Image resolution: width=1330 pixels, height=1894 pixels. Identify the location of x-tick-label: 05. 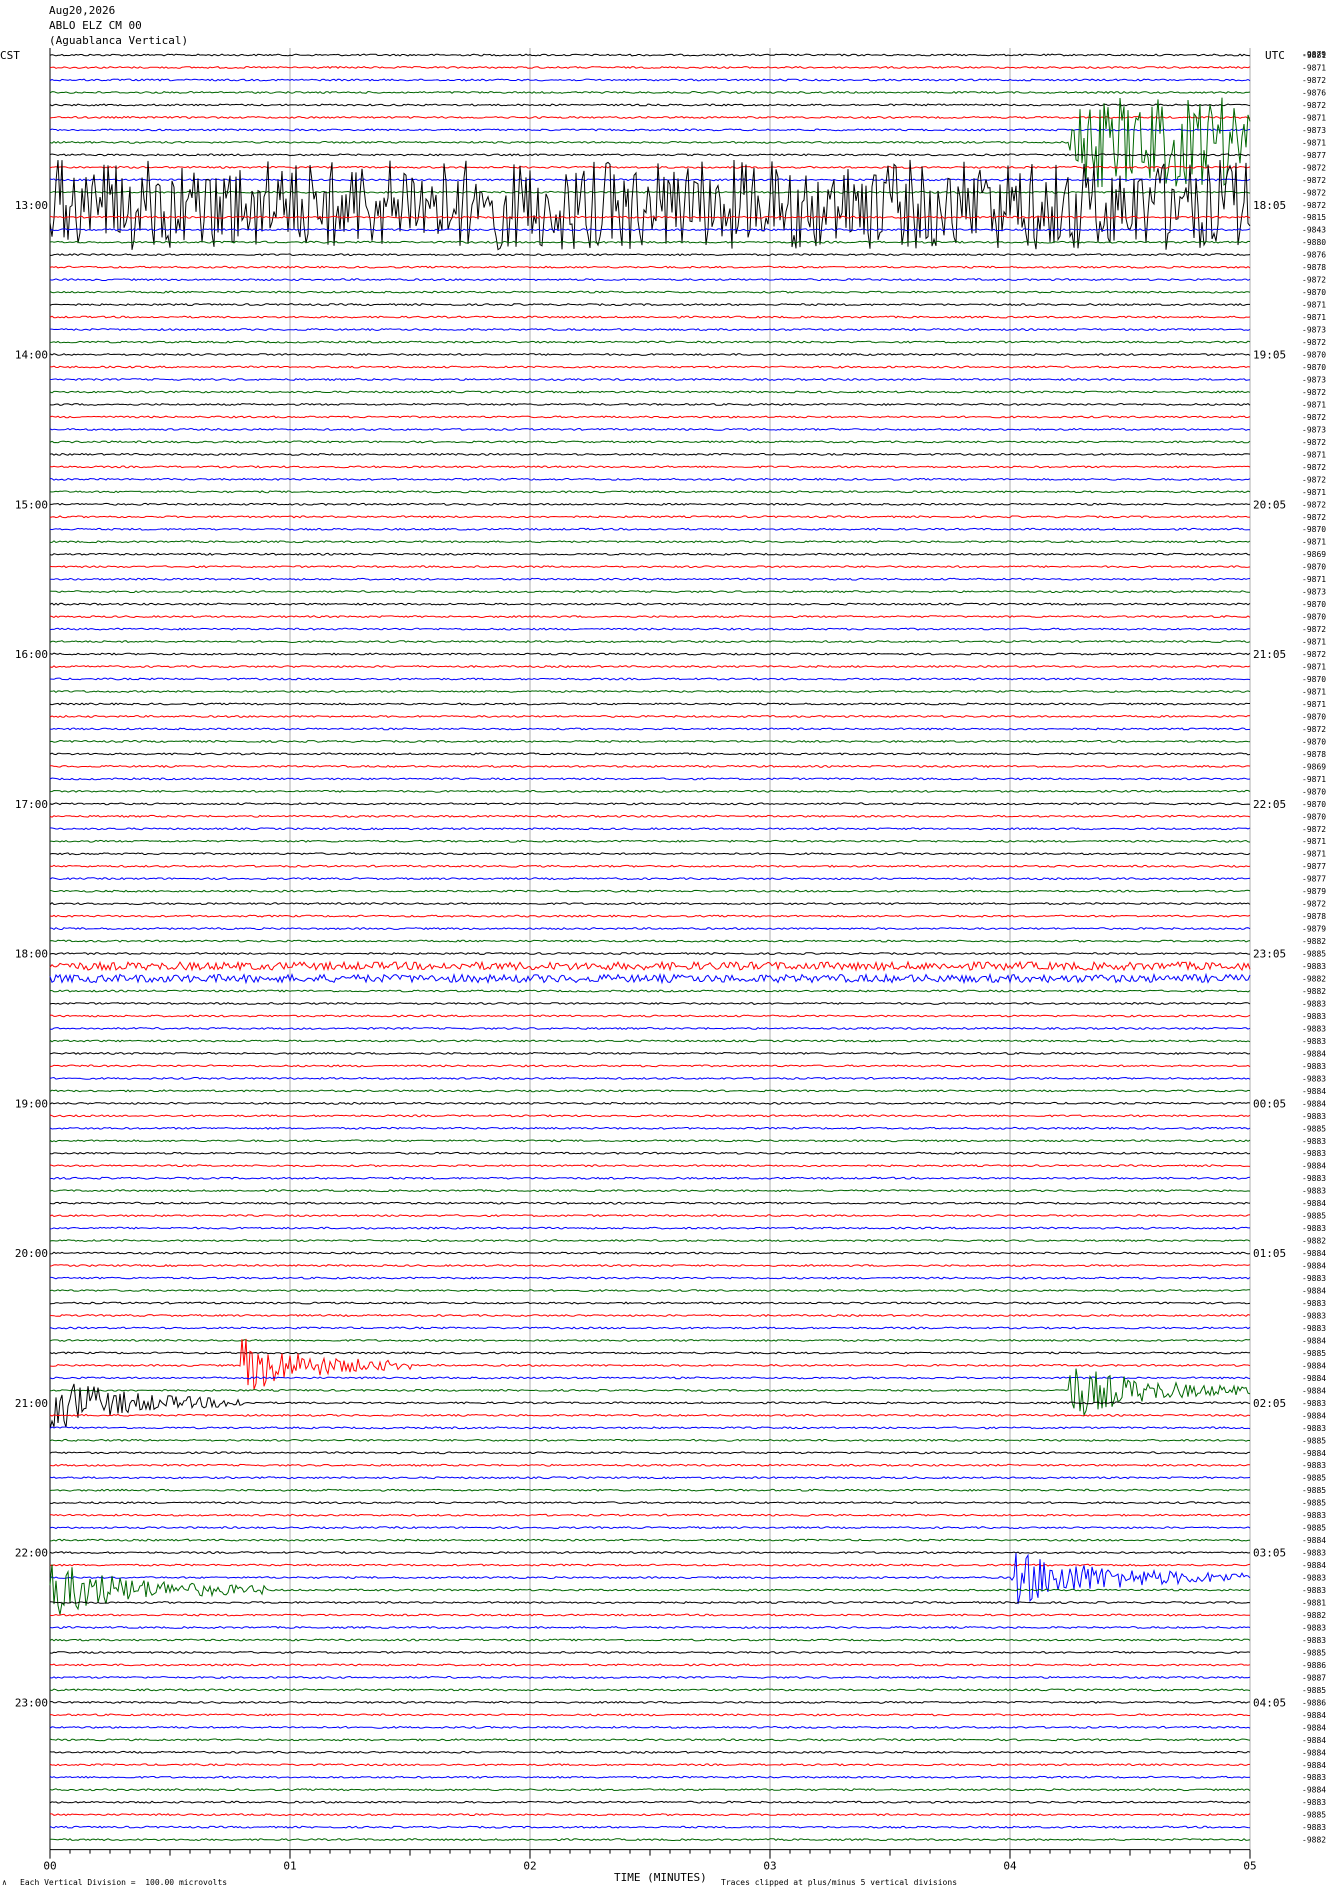
(1249, 1866).